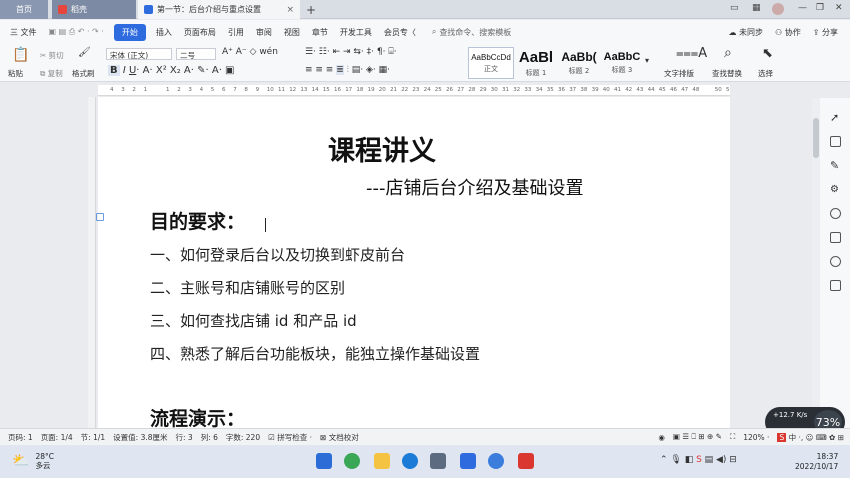 The width and height of the screenshot is (850, 478). I want to click on format-painter-icon: 🖌, so click(84, 52).